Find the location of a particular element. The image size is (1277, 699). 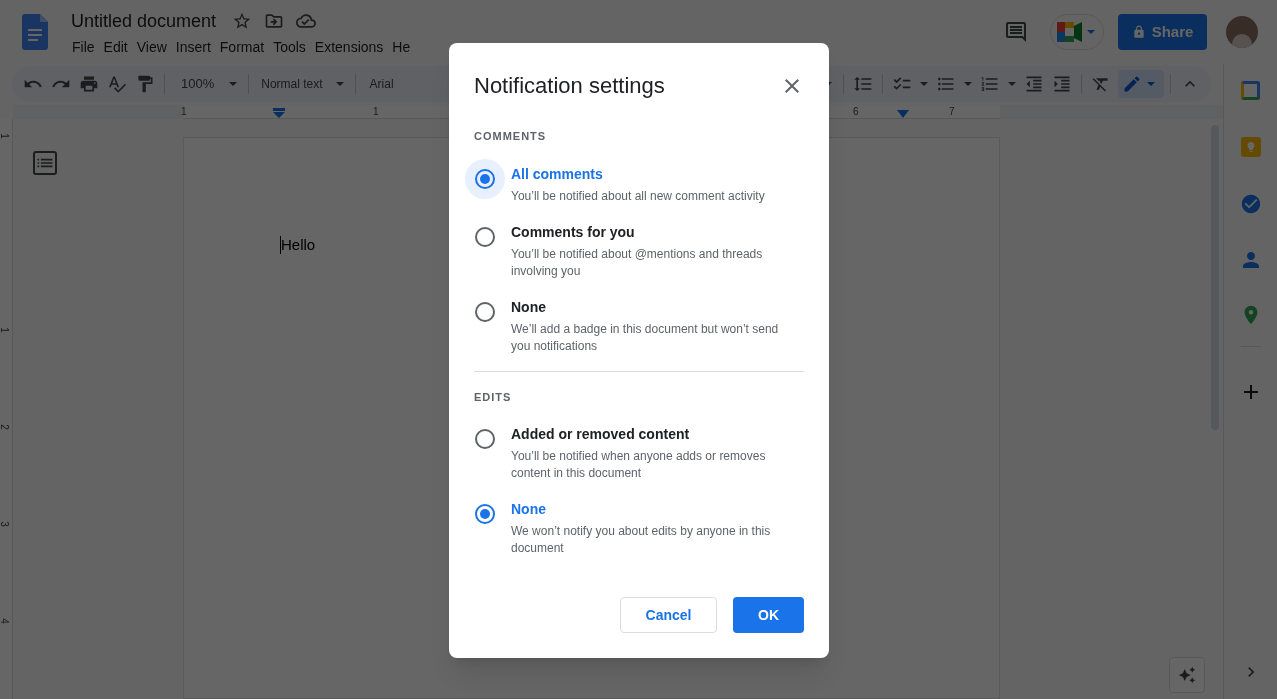

section-heading: COMMENTS is located at coordinates (511, 136).